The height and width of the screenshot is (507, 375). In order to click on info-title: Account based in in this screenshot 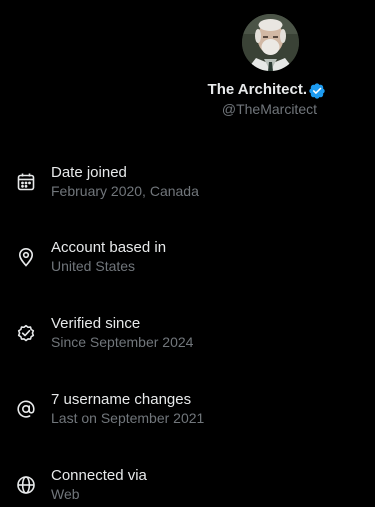, I will do `click(109, 247)`.